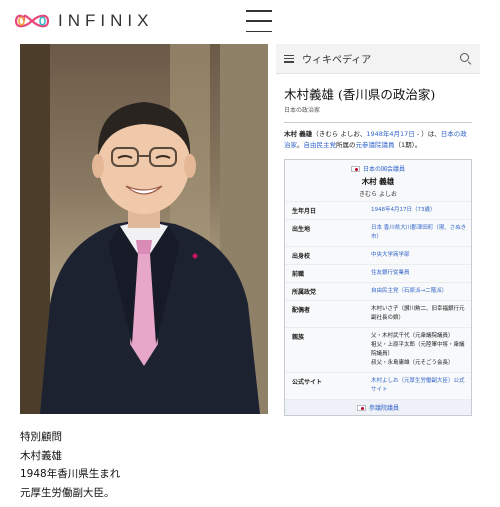 This screenshot has width=500, height=507. I want to click on infobox-row: 生年月日 1948年4月17日（73歳）, so click(378, 210).